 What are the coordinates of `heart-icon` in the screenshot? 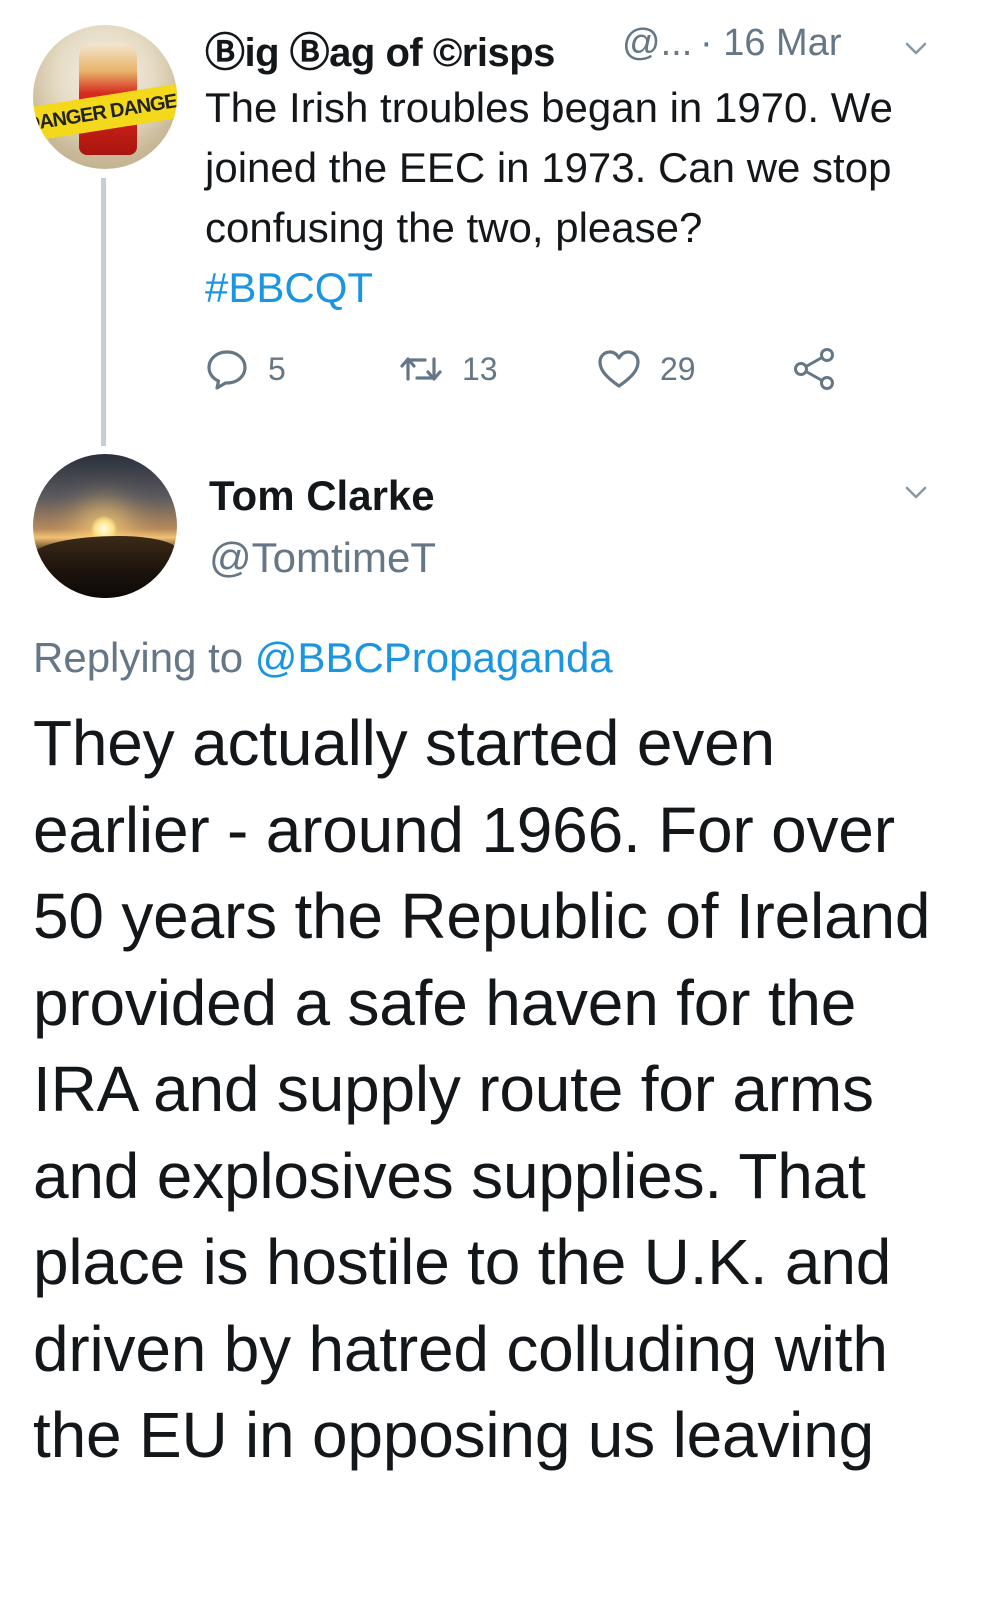 It's located at (619, 369).